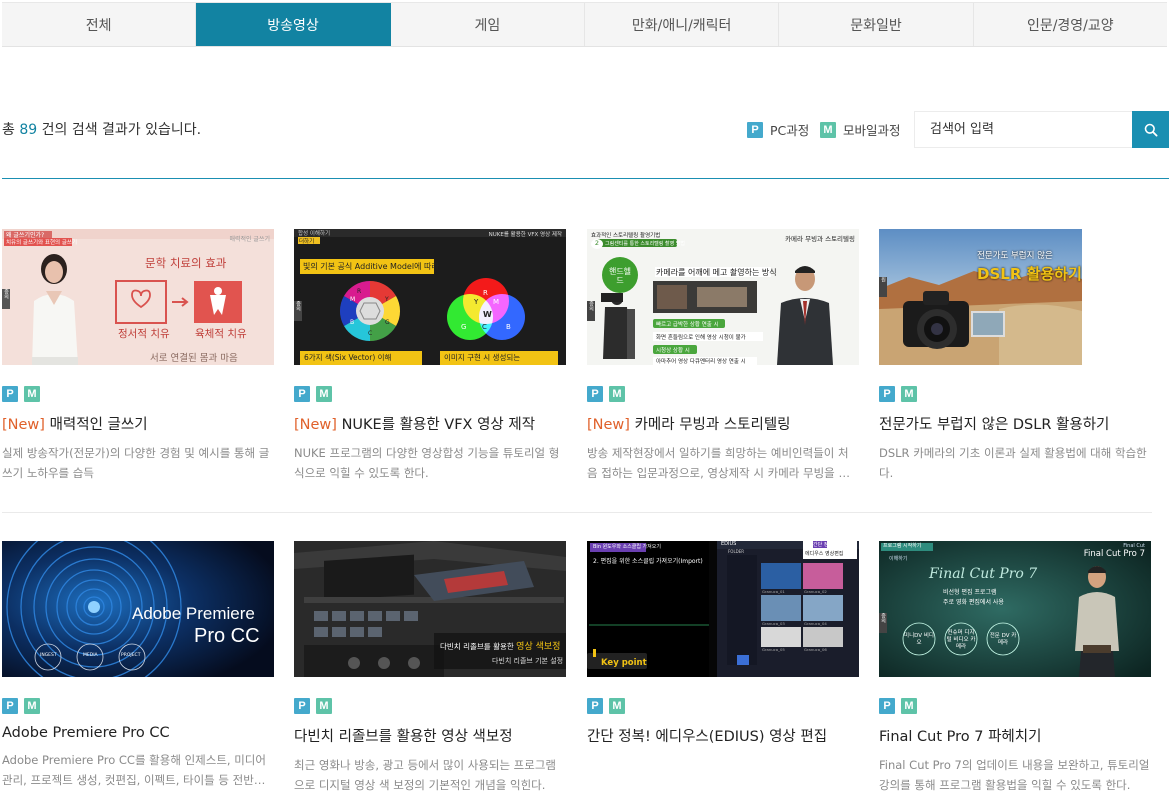 The image size is (1169, 802). Describe the element at coordinates (144, 334) in the screenshot. I see `thumb-label-left: 정서적 치유` at that location.